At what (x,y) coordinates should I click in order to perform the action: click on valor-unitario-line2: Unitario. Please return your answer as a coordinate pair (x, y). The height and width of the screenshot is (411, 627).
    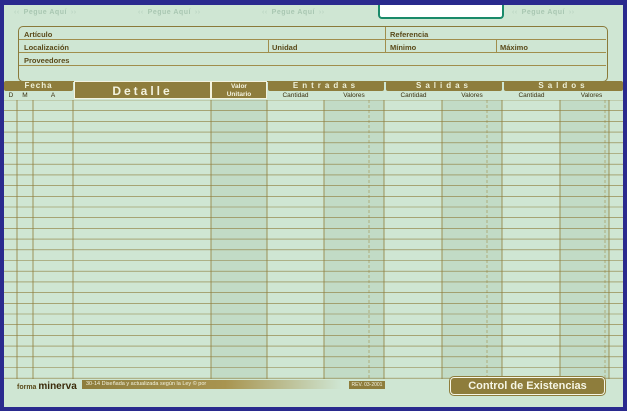
    Looking at the image, I should click on (239, 94).